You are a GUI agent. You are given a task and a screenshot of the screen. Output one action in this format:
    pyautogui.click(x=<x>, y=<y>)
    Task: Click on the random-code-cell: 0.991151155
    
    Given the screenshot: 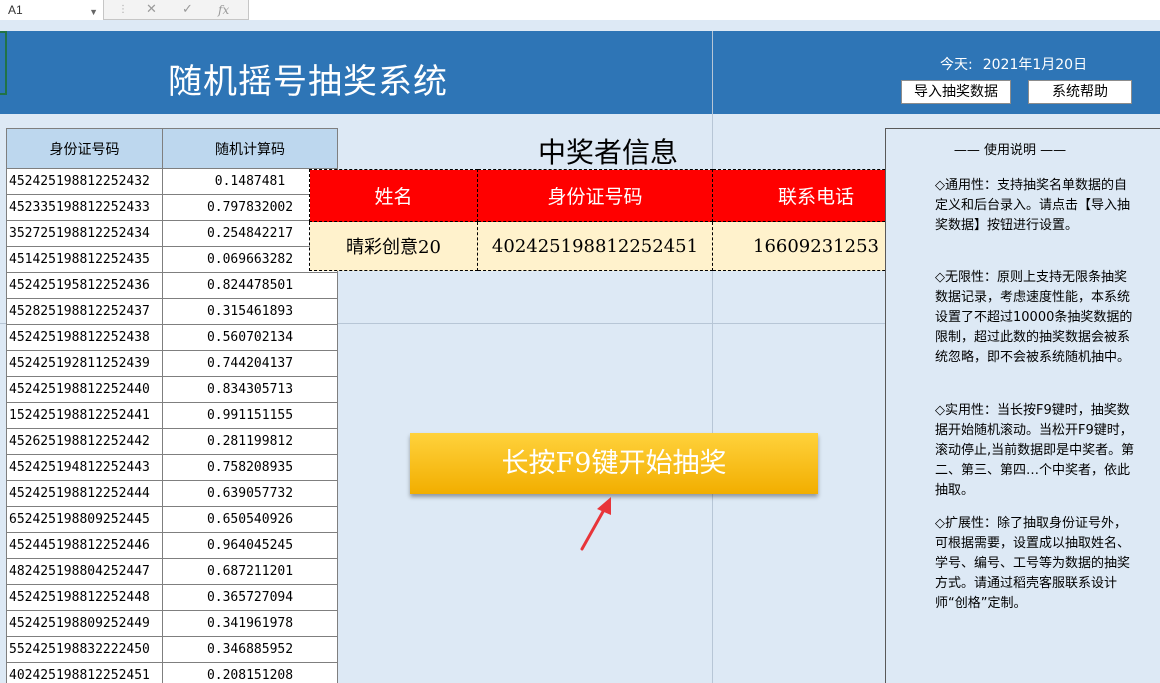 What is the action you would take?
    pyautogui.click(x=250, y=415)
    